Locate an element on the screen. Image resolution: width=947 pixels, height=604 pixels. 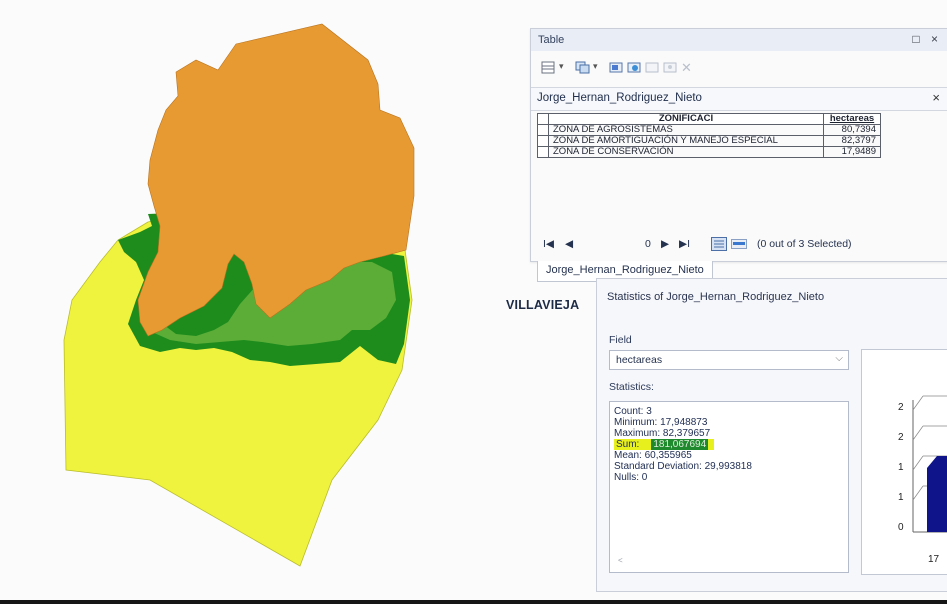
chevron-down-icon: ⌵ is located at coordinates (839, 358).